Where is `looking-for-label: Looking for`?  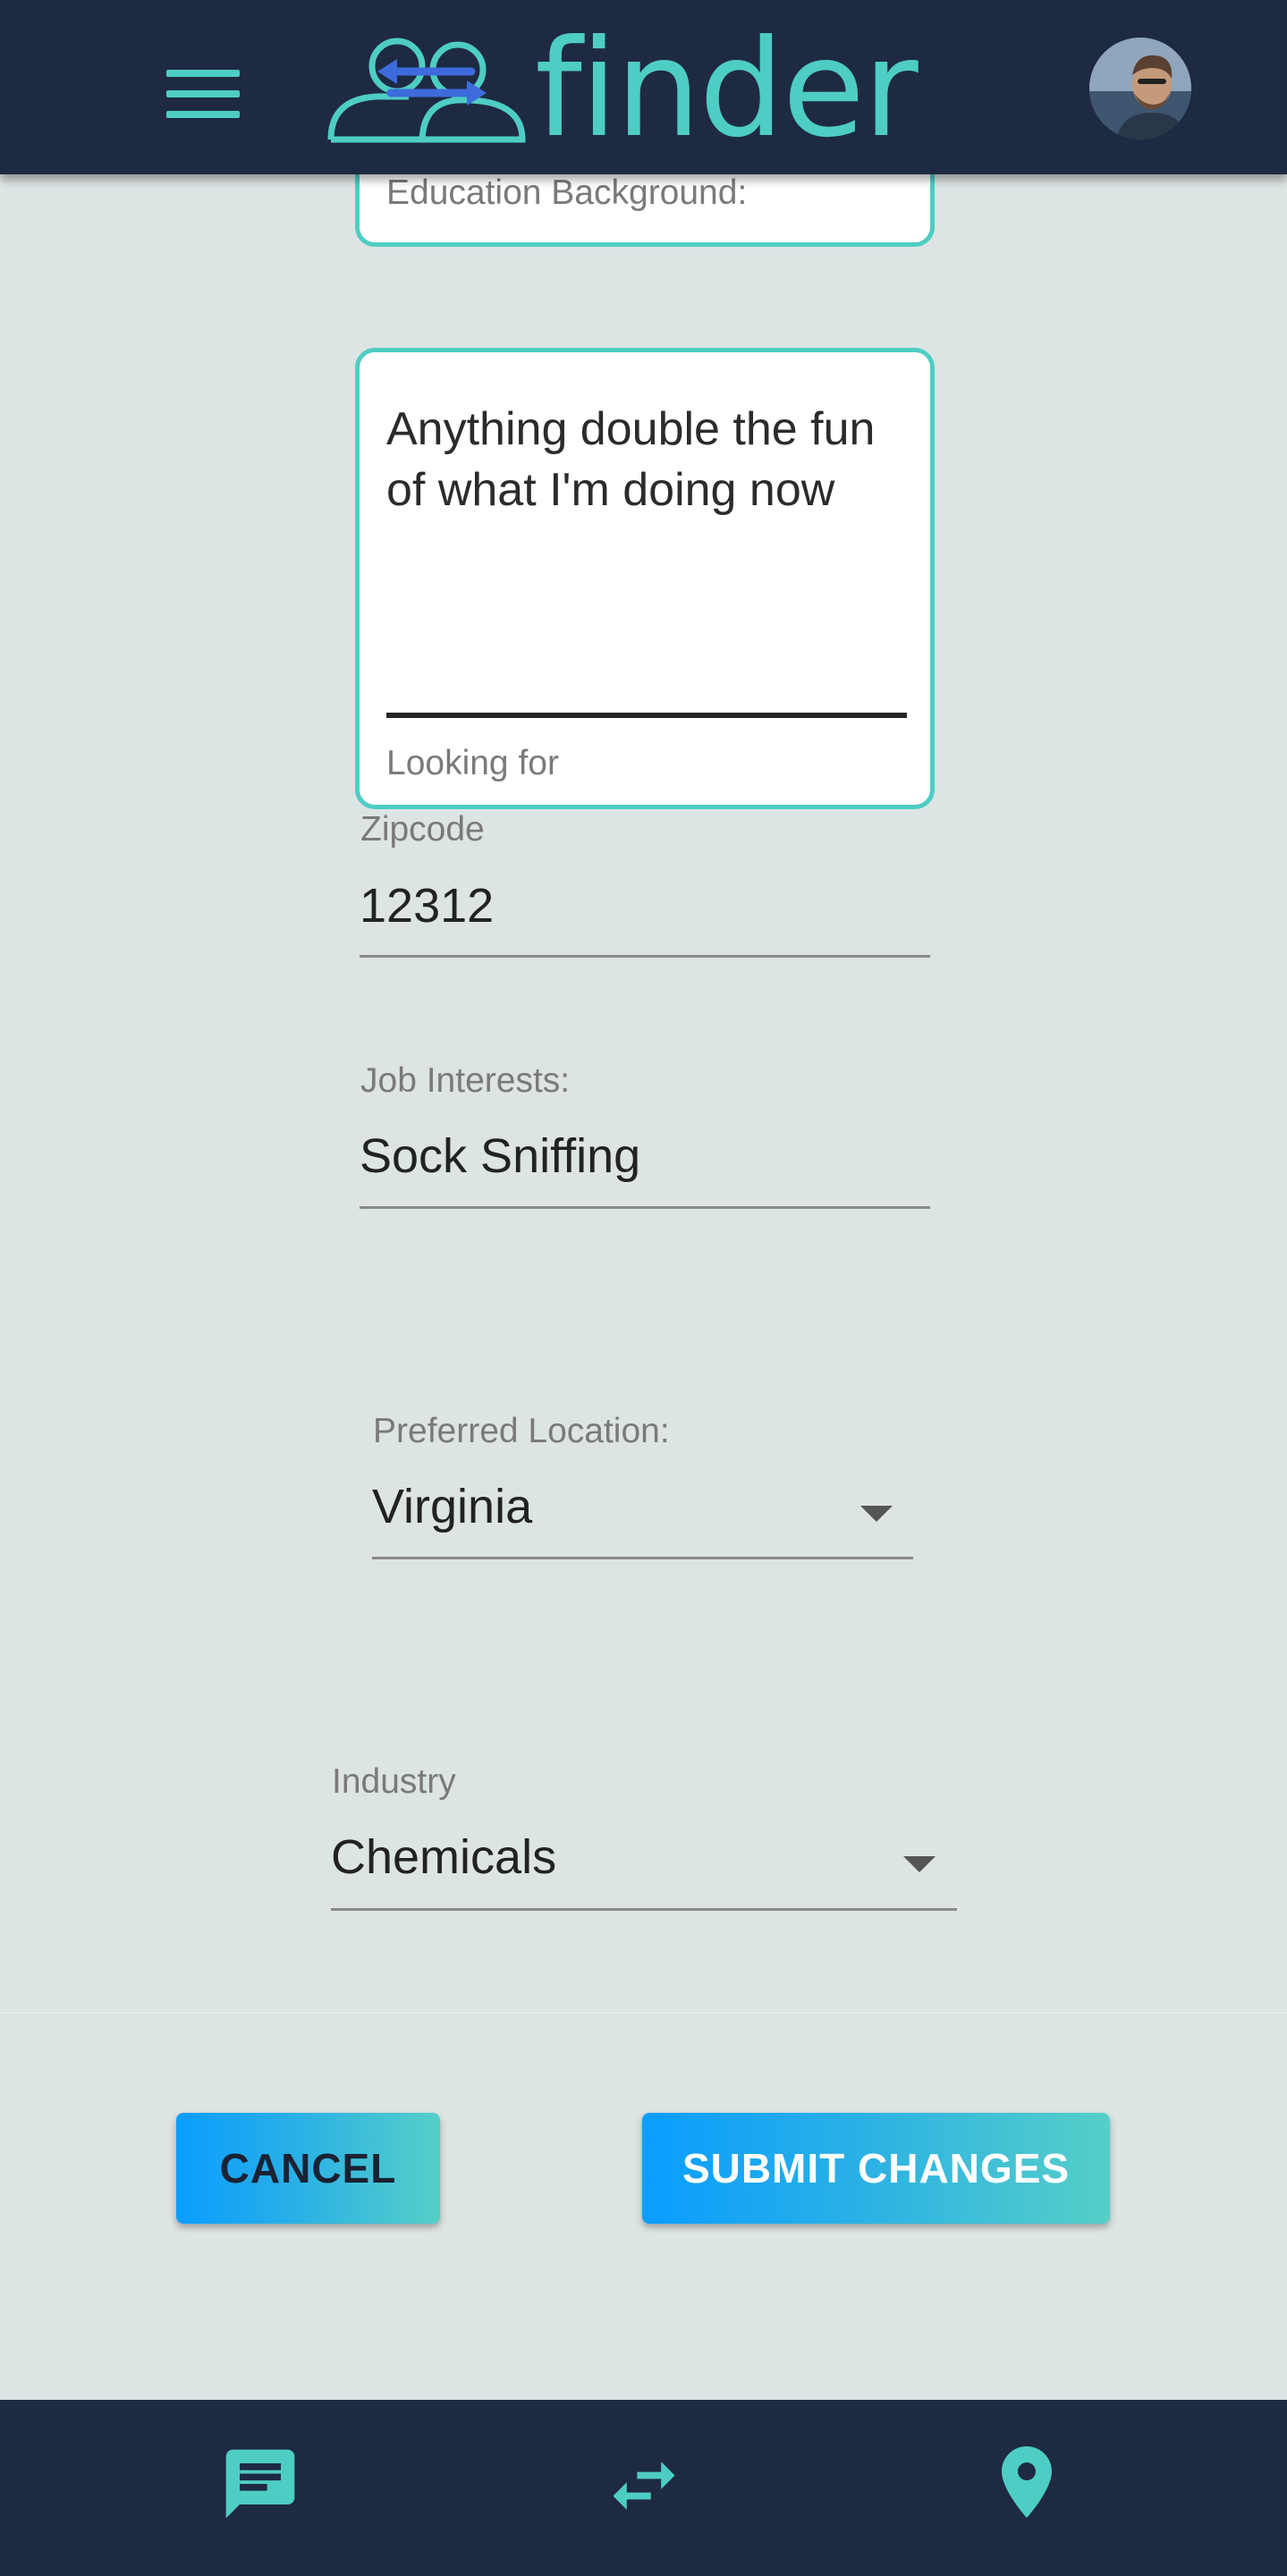 looking-for-label: Looking for is located at coordinates (472, 763).